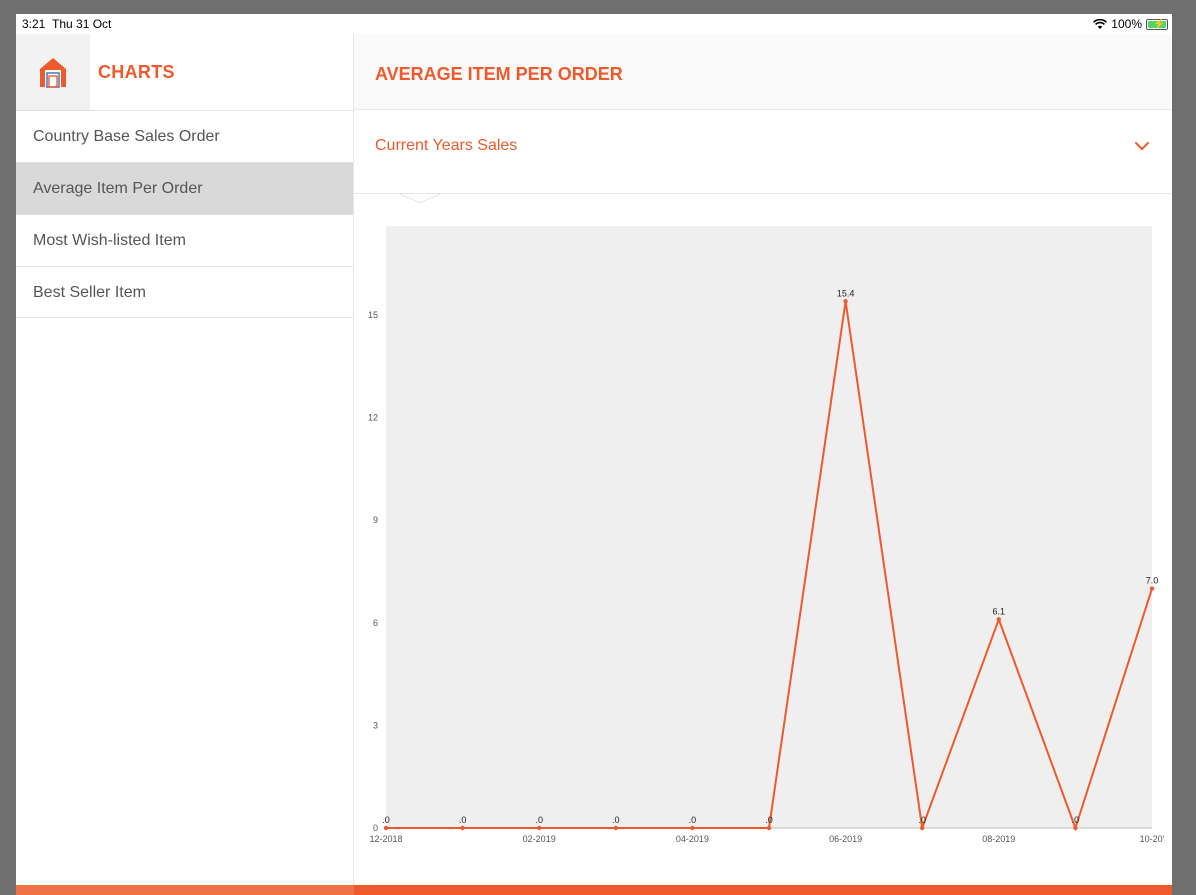  What do you see at coordinates (136, 72) in the screenshot?
I see `sidebar-title: CHARTS` at bounding box center [136, 72].